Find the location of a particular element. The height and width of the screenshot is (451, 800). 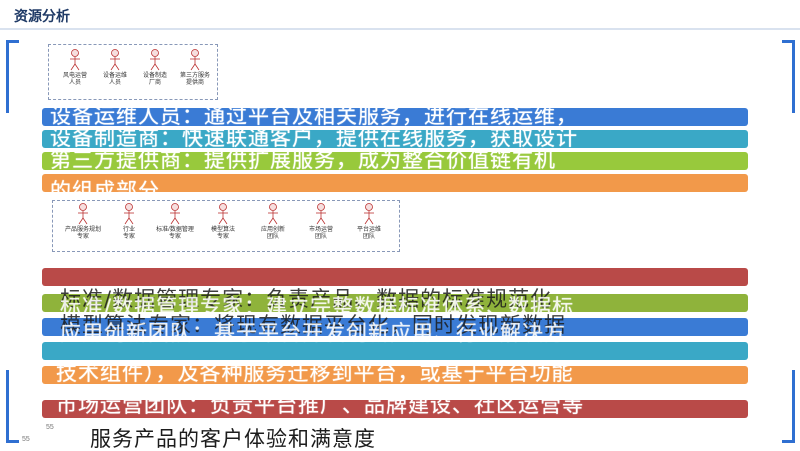

role-label: 应用创新 团队 is located at coordinates (272, 233).